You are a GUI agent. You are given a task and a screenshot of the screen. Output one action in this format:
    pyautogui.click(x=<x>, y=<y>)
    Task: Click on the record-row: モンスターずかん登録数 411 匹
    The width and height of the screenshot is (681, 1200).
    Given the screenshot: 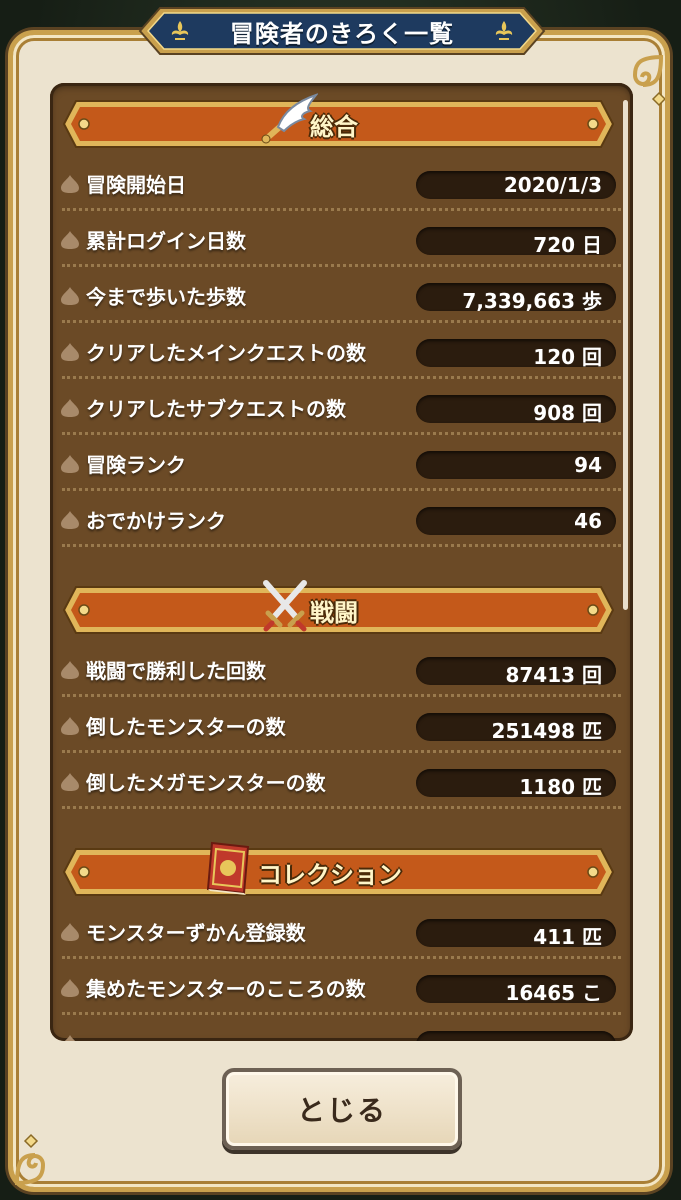 What is the action you would take?
    pyautogui.click(x=341, y=931)
    